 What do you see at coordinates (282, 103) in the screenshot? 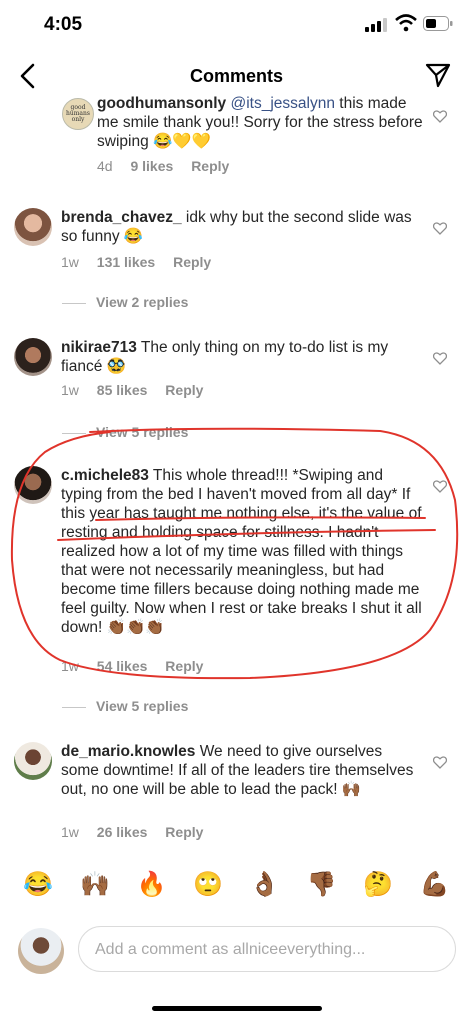
I see `mention-link: @its_jessalynn` at bounding box center [282, 103].